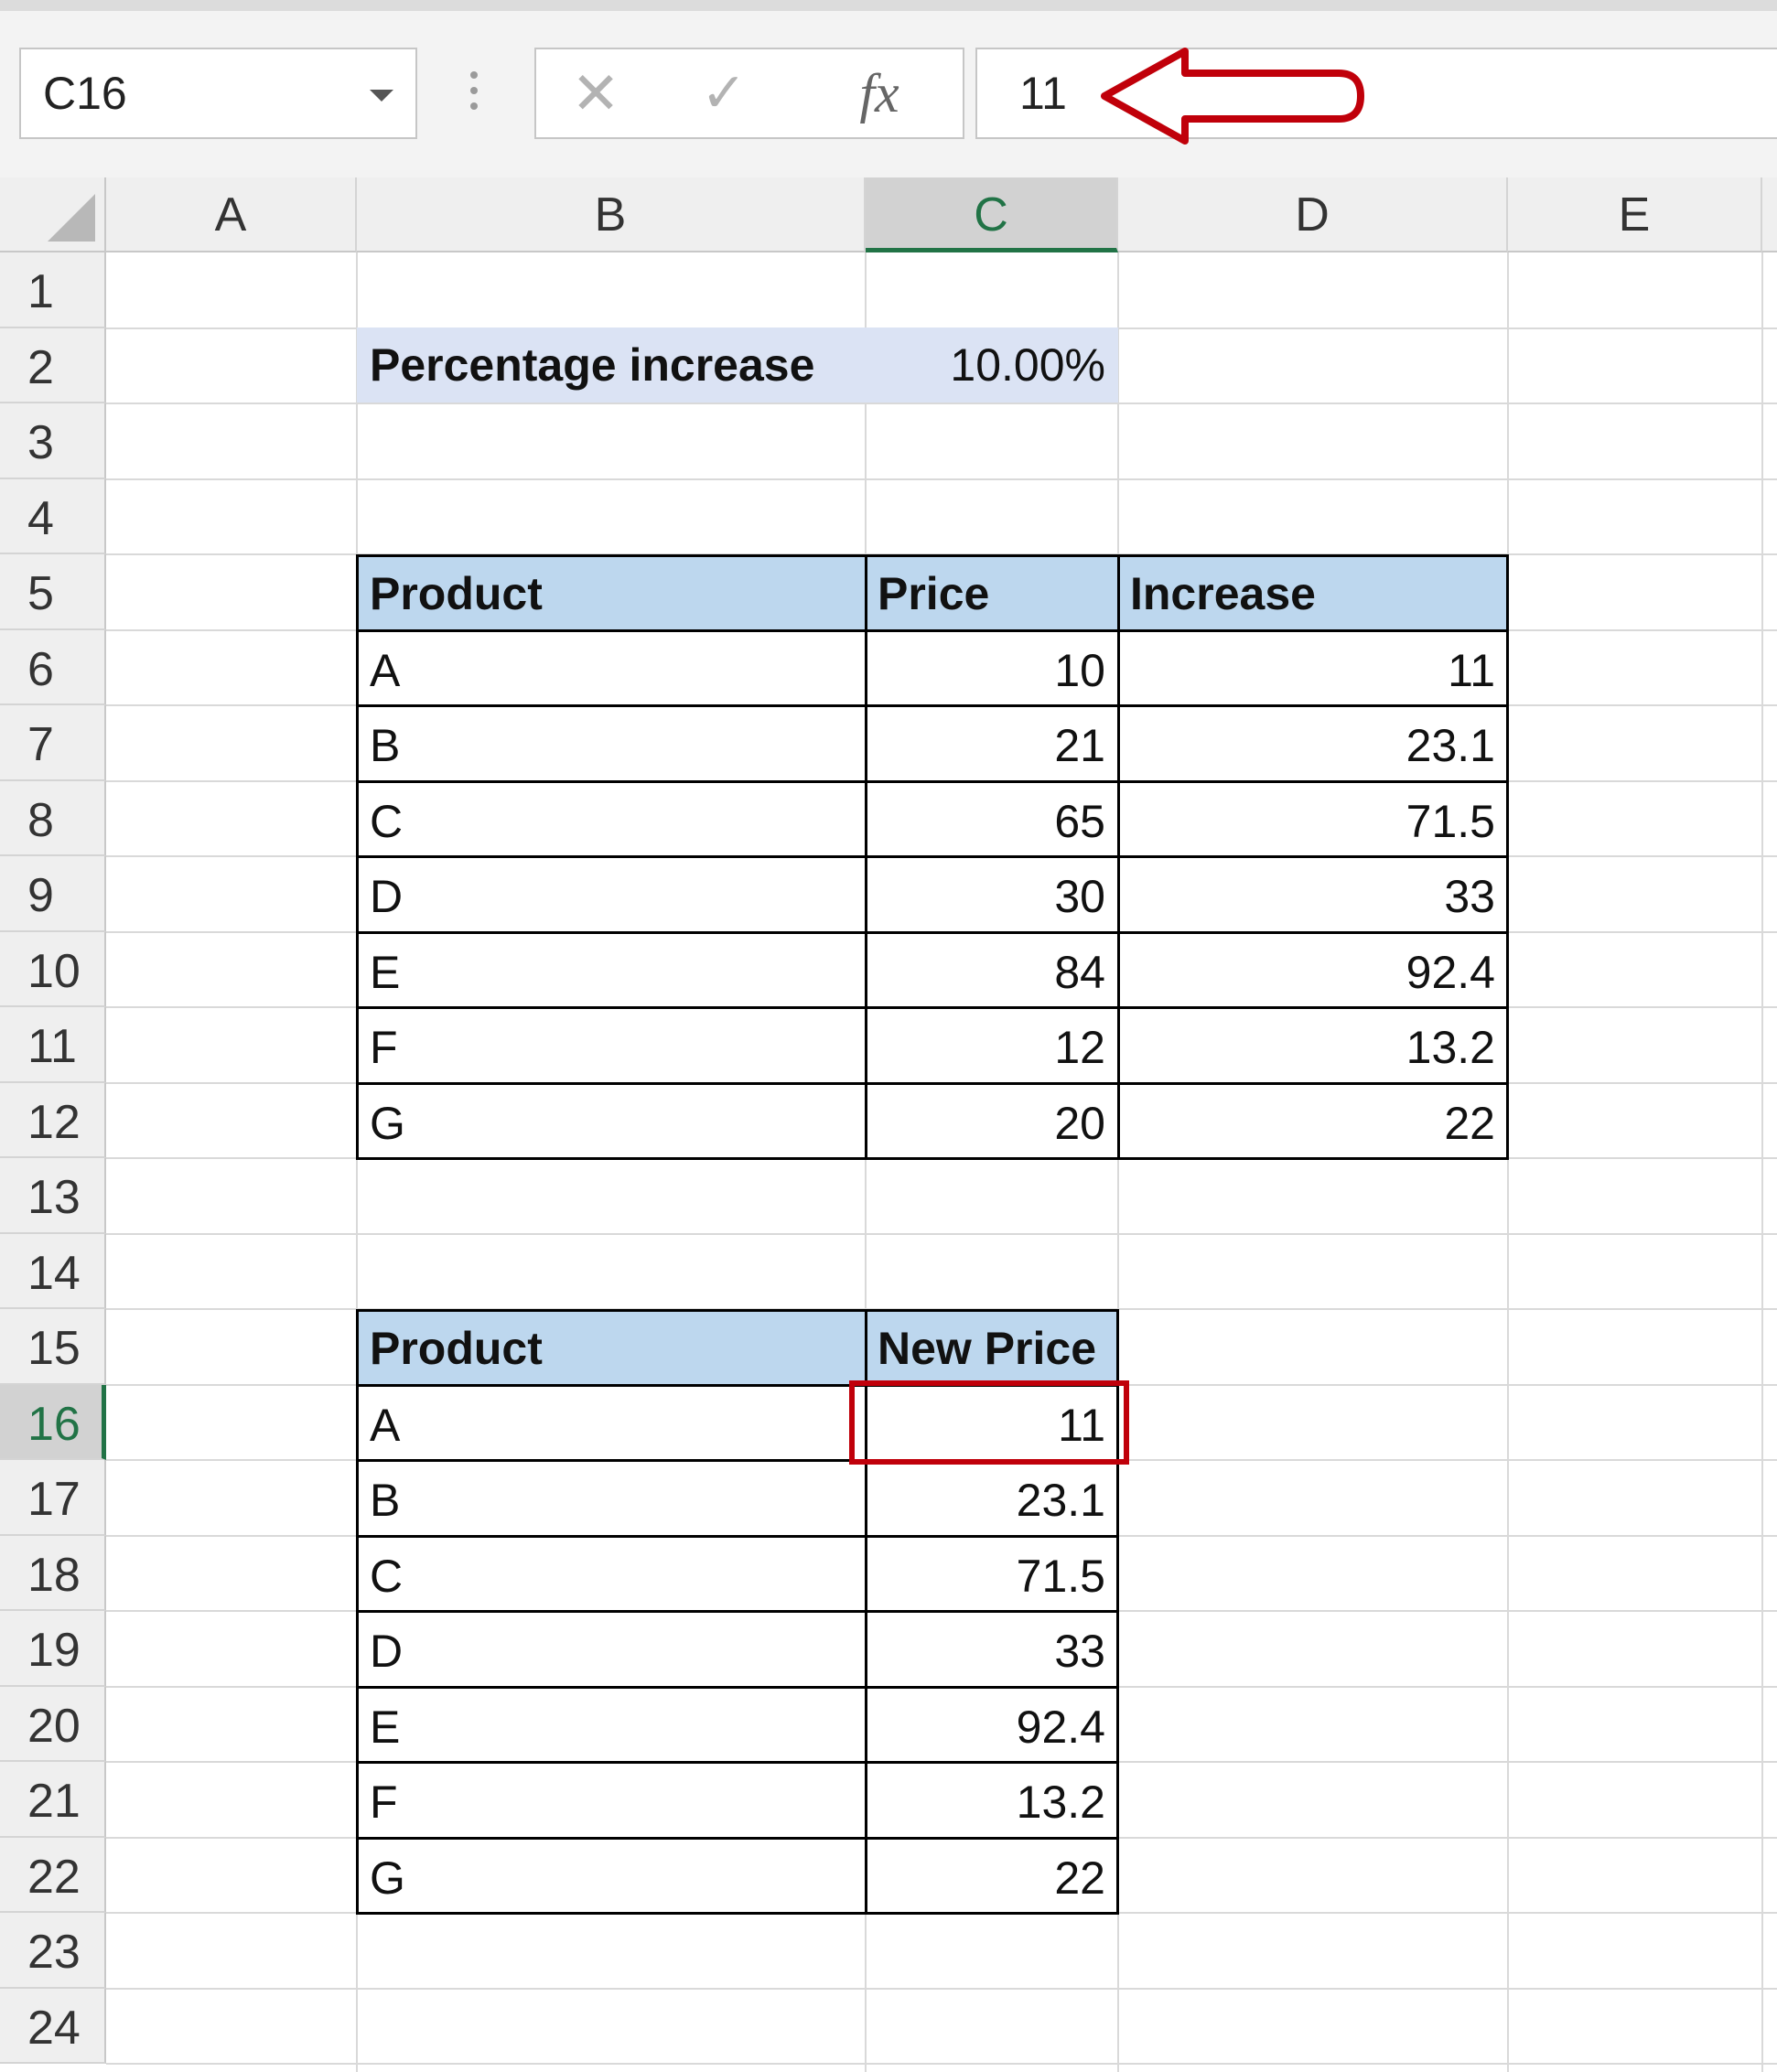 Image resolution: width=1777 pixels, height=2072 pixels. I want to click on row-header-16: 16, so click(53, 1422).